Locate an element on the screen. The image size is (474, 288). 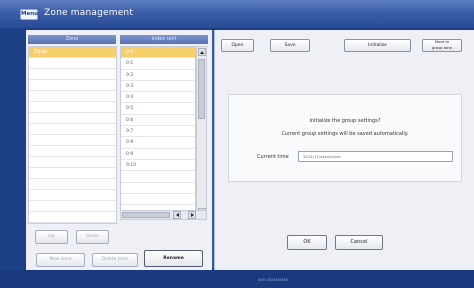
vertical-scrollbar is located at coordinates (201, 132).